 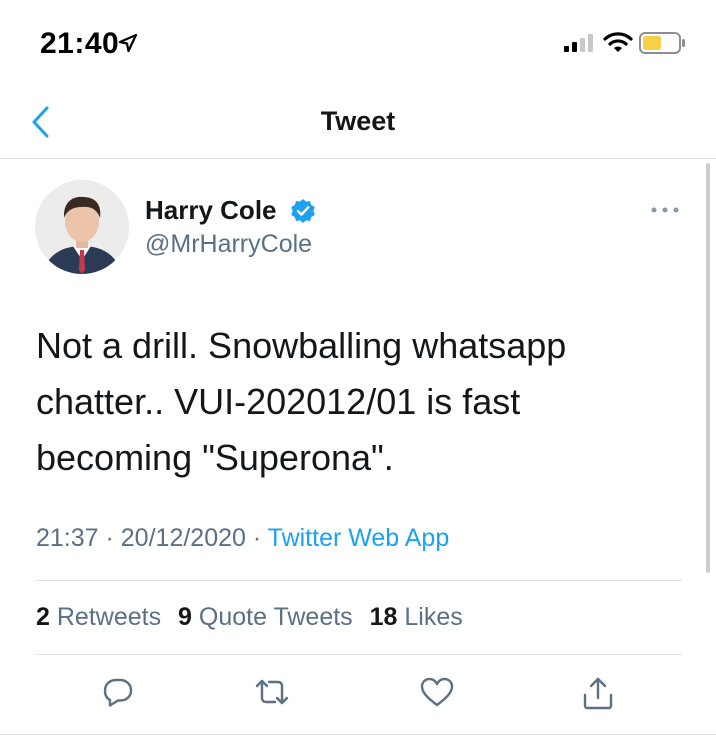 What do you see at coordinates (185, 617) in the screenshot?
I see `quote-tweets-count: 9` at bounding box center [185, 617].